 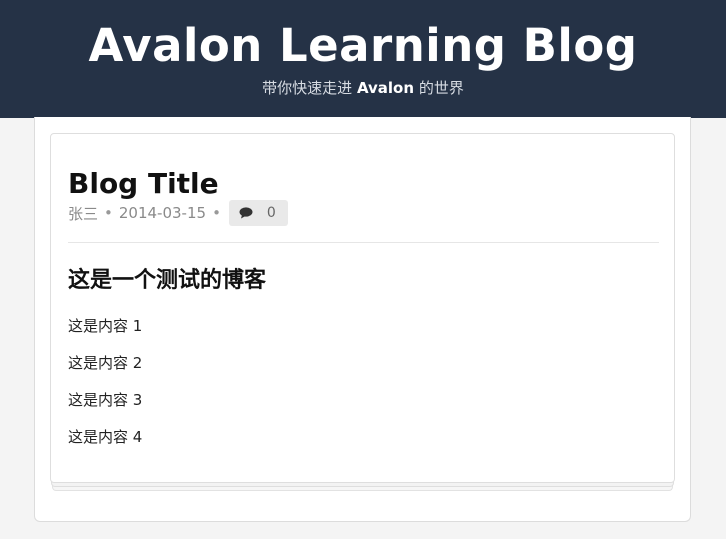 I want to click on post-author: 张三, so click(x=83, y=213).